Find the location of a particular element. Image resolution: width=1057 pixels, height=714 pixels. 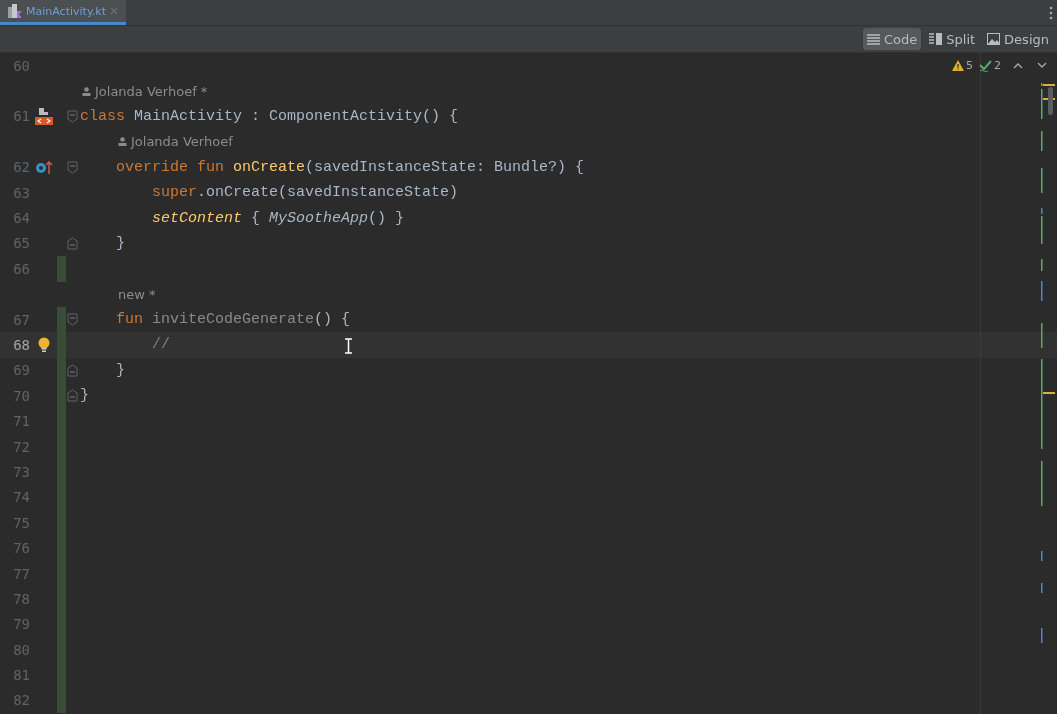

close-icon is located at coordinates (114, 11).